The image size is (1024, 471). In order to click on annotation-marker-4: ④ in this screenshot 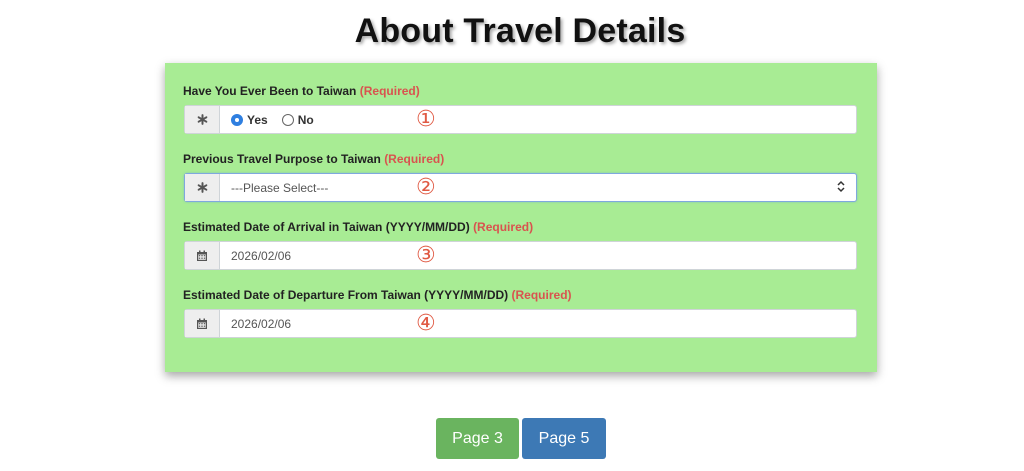, I will do `click(426, 323)`.